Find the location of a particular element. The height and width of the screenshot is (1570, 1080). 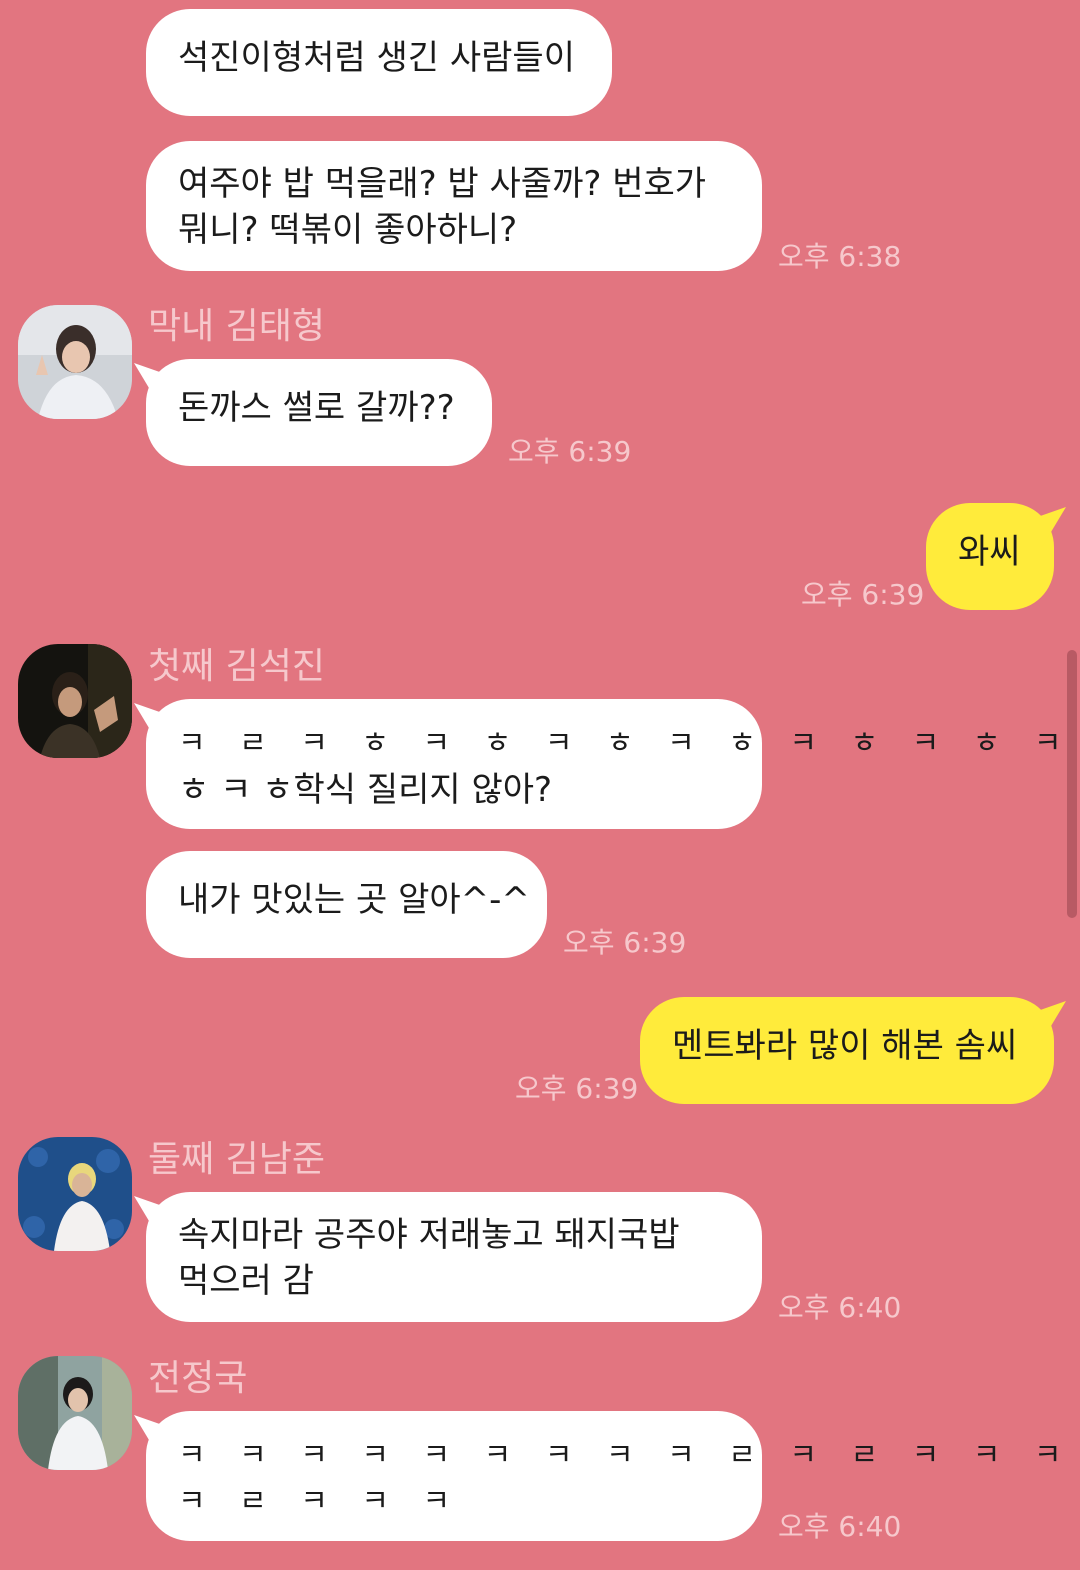

my-message-bubble: 와씨 is located at coordinates (990, 556).